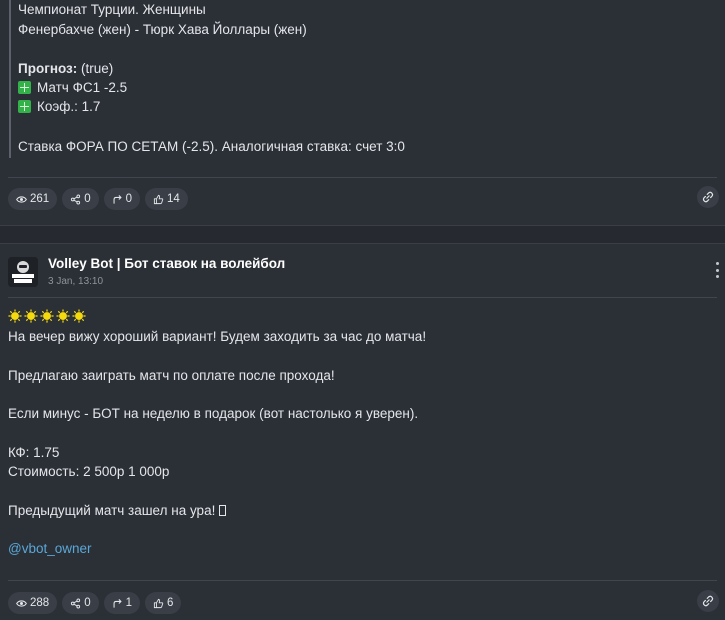 Image resolution: width=725 pixels, height=620 pixels. Describe the element at coordinates (362, 235) in the screenshot. I see `post-separator` at that location.